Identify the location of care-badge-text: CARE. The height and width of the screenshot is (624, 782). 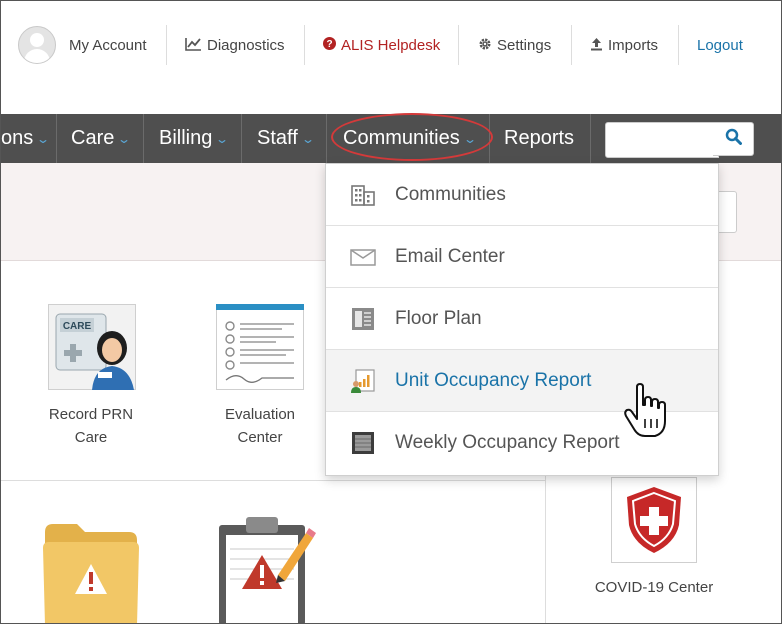
(77, 326).